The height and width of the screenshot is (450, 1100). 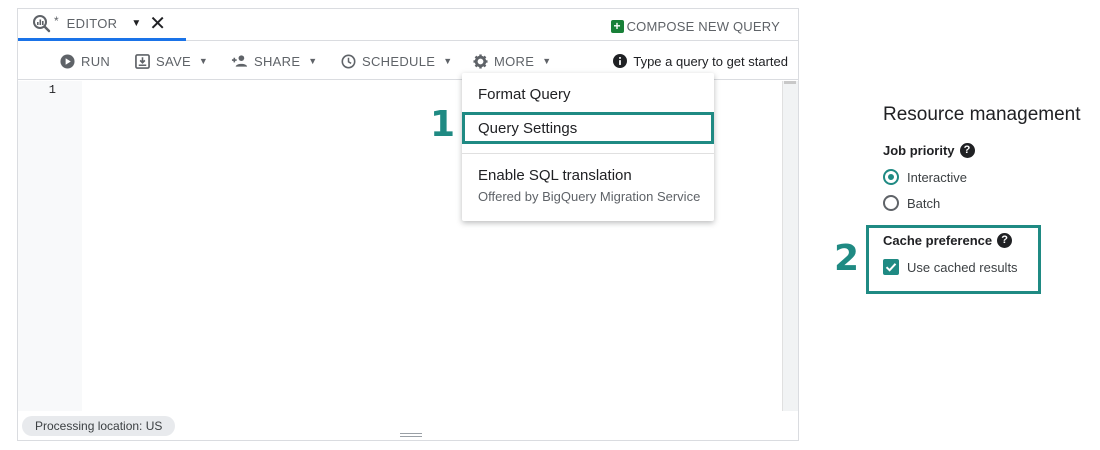 I want to click on radio-interactive: Interactive, so click(x=925, y=177).